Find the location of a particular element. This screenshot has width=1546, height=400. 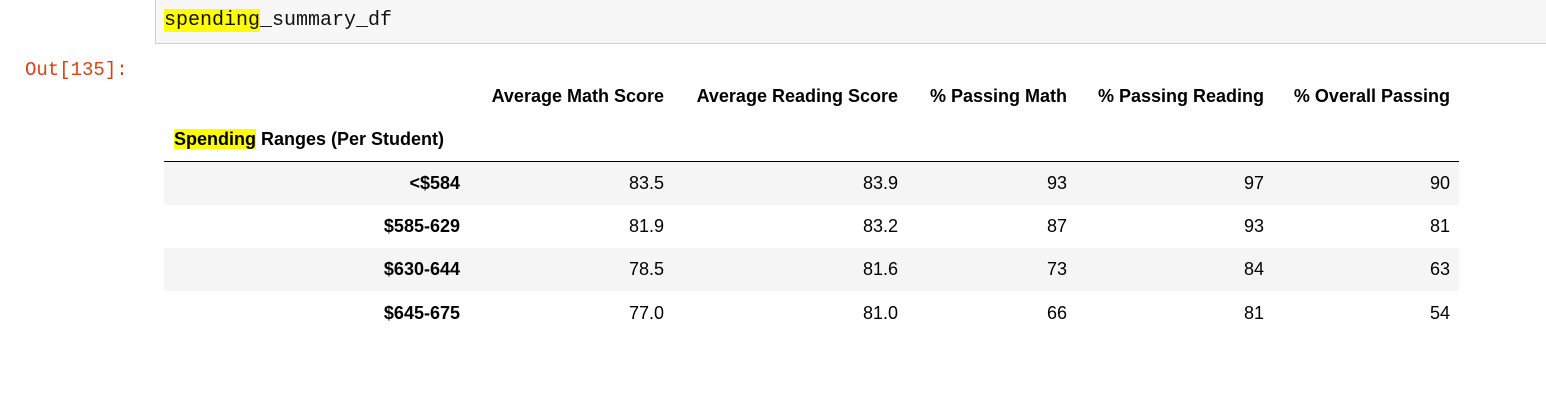

index-name-highlight: Spending is located at coordinates (215, 139).